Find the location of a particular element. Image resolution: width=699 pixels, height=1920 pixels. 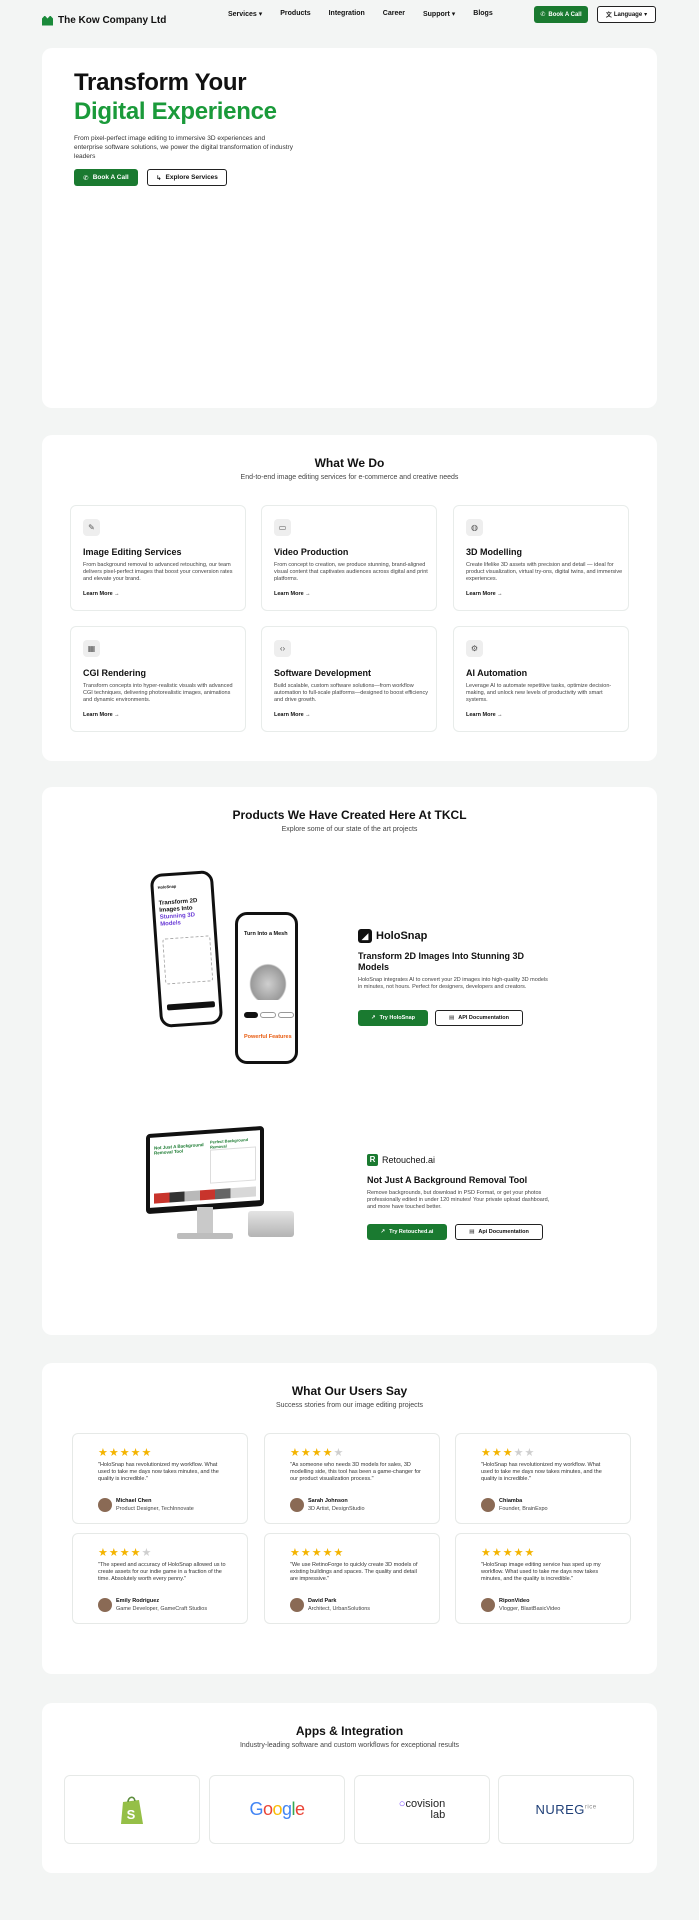

explore-services-button: ↳ Explore Services is located at coordinates (187, 177).